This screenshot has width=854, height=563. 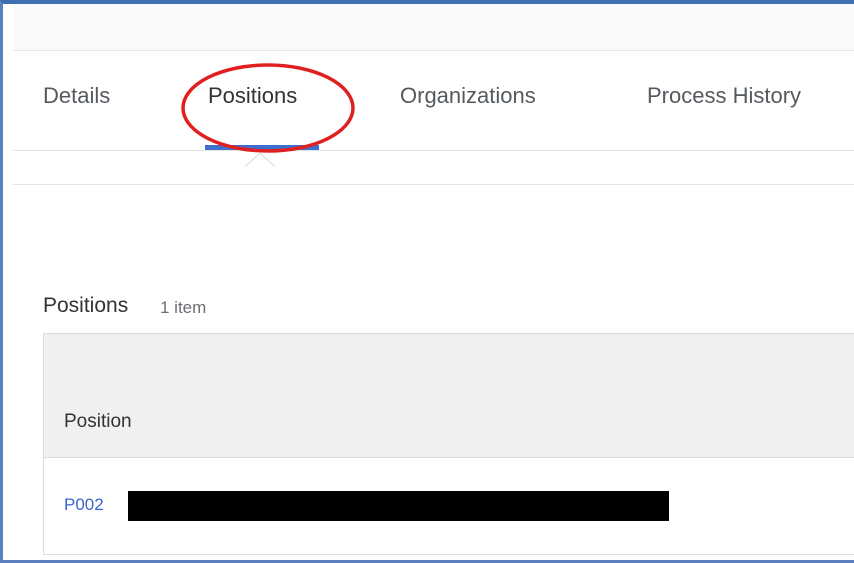 I want to click on section-title: Positions, so click(x=86, y=305).